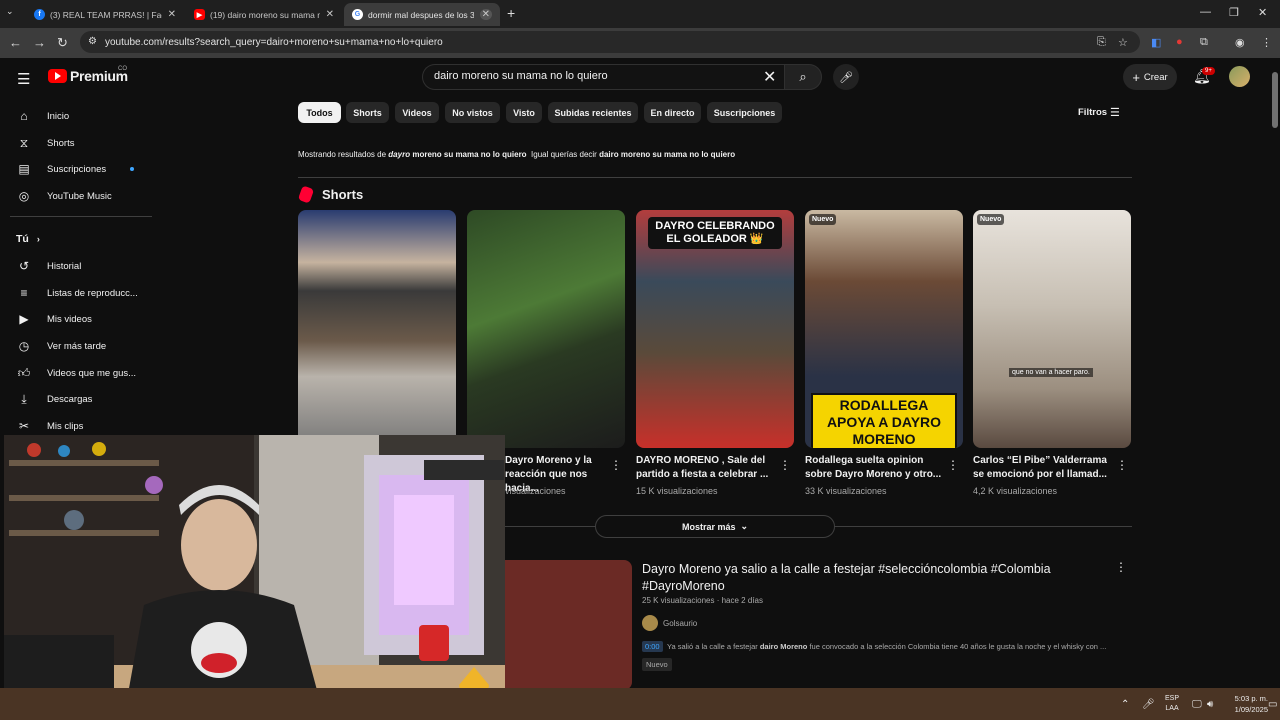 The width and height of the screenshot is (1280, 720). I want to click on short-thumbnail-5: Nuevo que no van a hacer paro., so click(1052, 329).